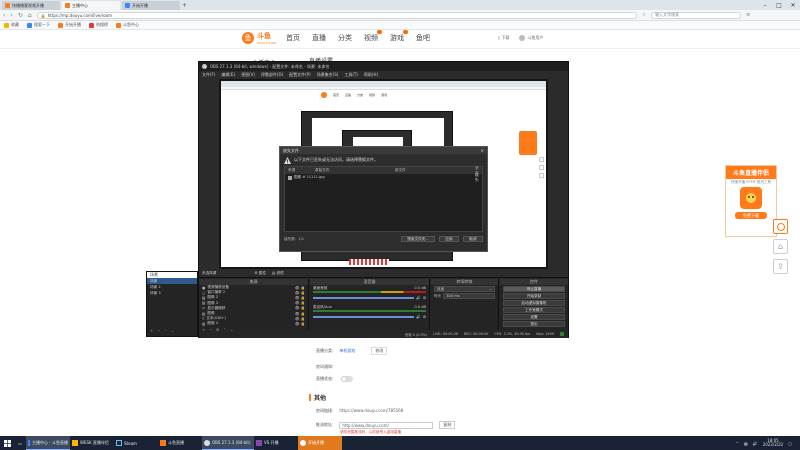  I want to click on new-tab-button: +, so click(186, 6).